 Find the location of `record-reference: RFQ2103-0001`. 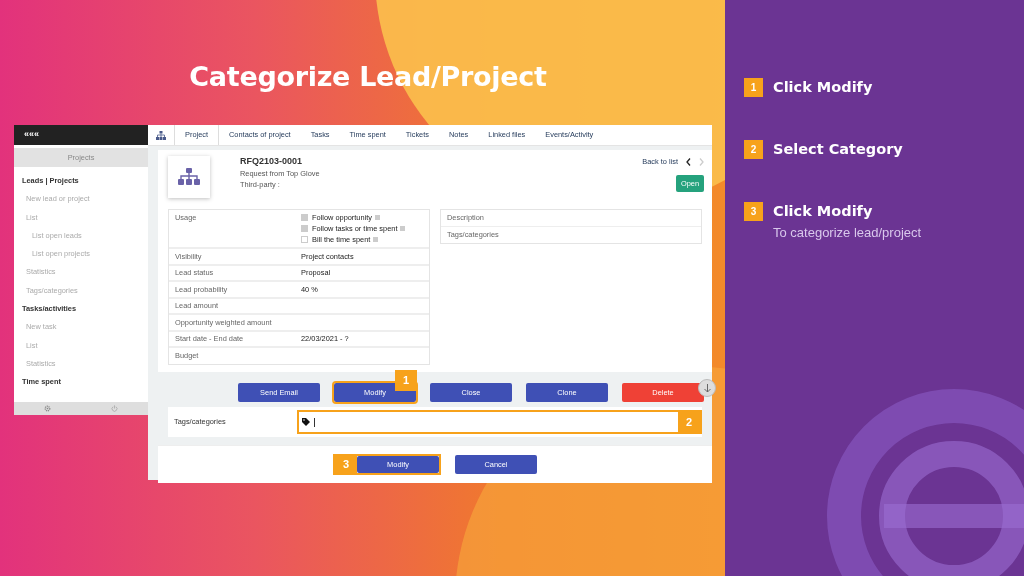

record-reference: RFQ2103-0001 is located at coordinates (272, 162).